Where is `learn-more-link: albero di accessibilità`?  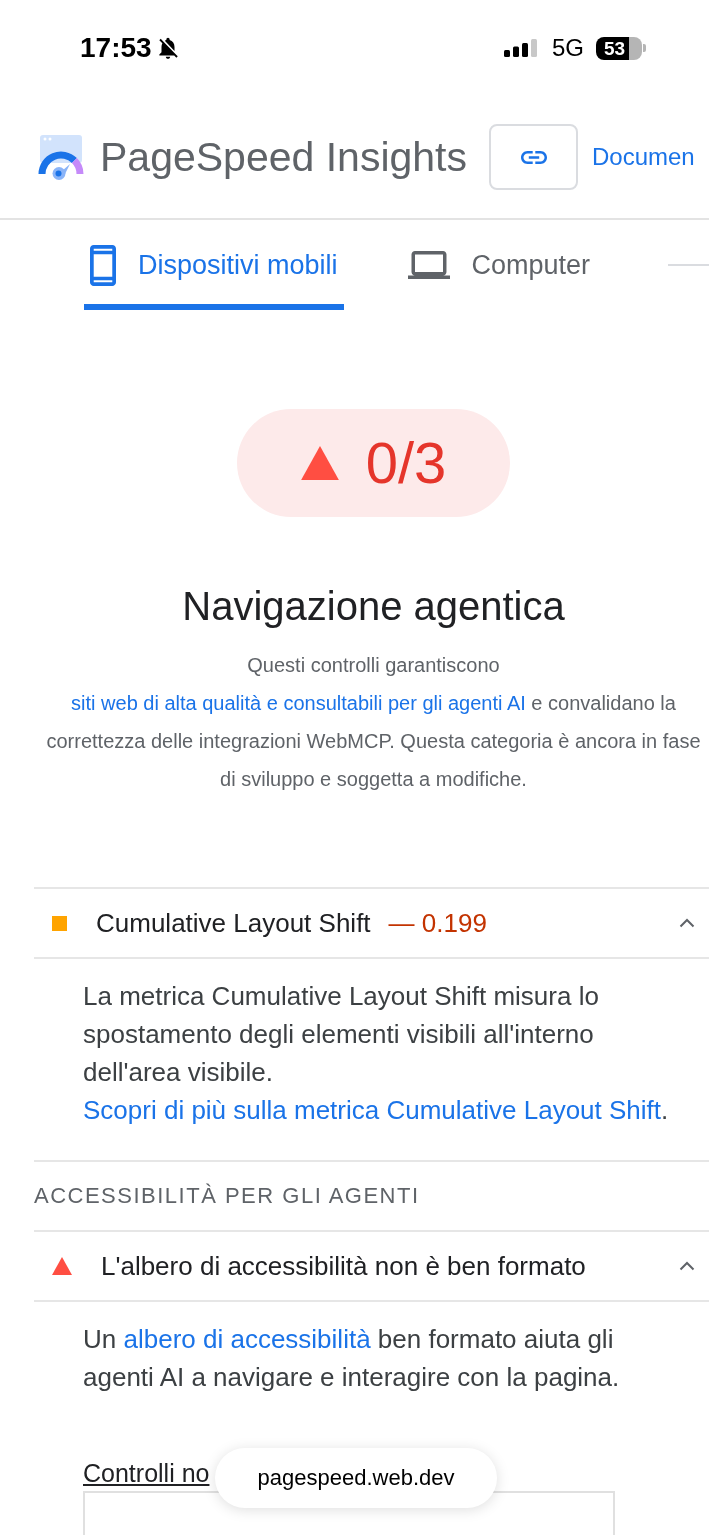 learn-more-link: albero di accessibilità is located at coordinates (247, 1339).